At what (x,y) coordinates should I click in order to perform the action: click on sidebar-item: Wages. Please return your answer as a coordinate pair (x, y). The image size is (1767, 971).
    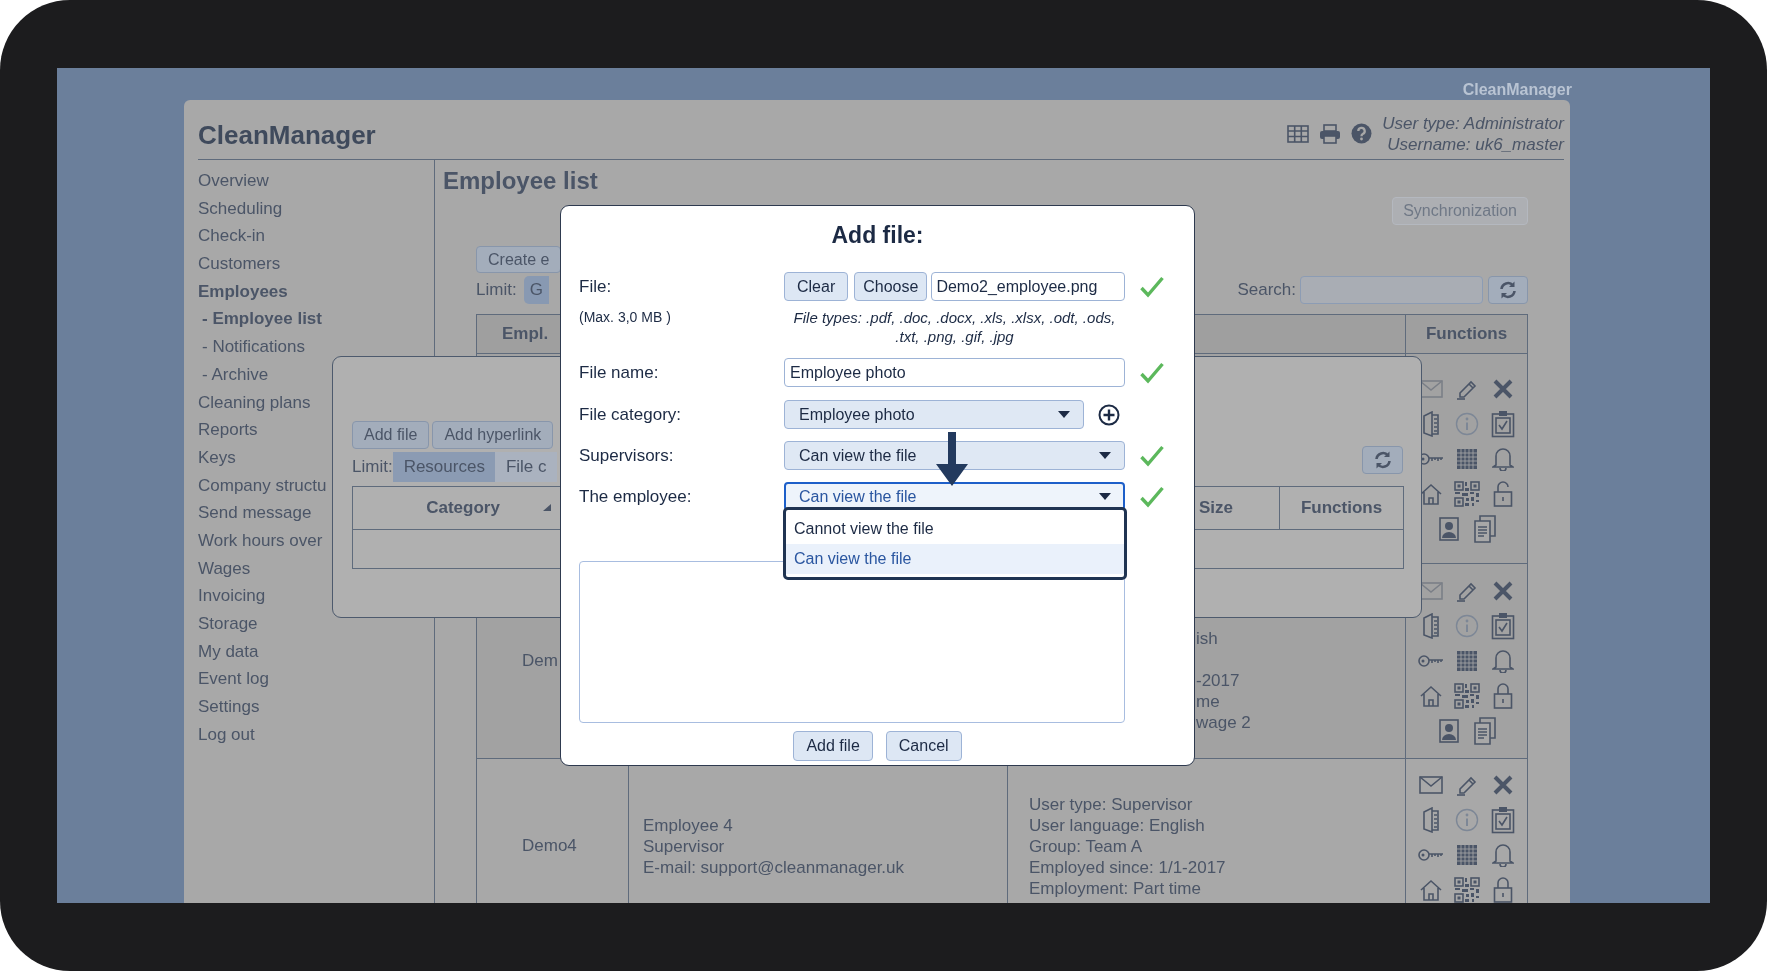
    Looking at the image, I should click on (224, 568).